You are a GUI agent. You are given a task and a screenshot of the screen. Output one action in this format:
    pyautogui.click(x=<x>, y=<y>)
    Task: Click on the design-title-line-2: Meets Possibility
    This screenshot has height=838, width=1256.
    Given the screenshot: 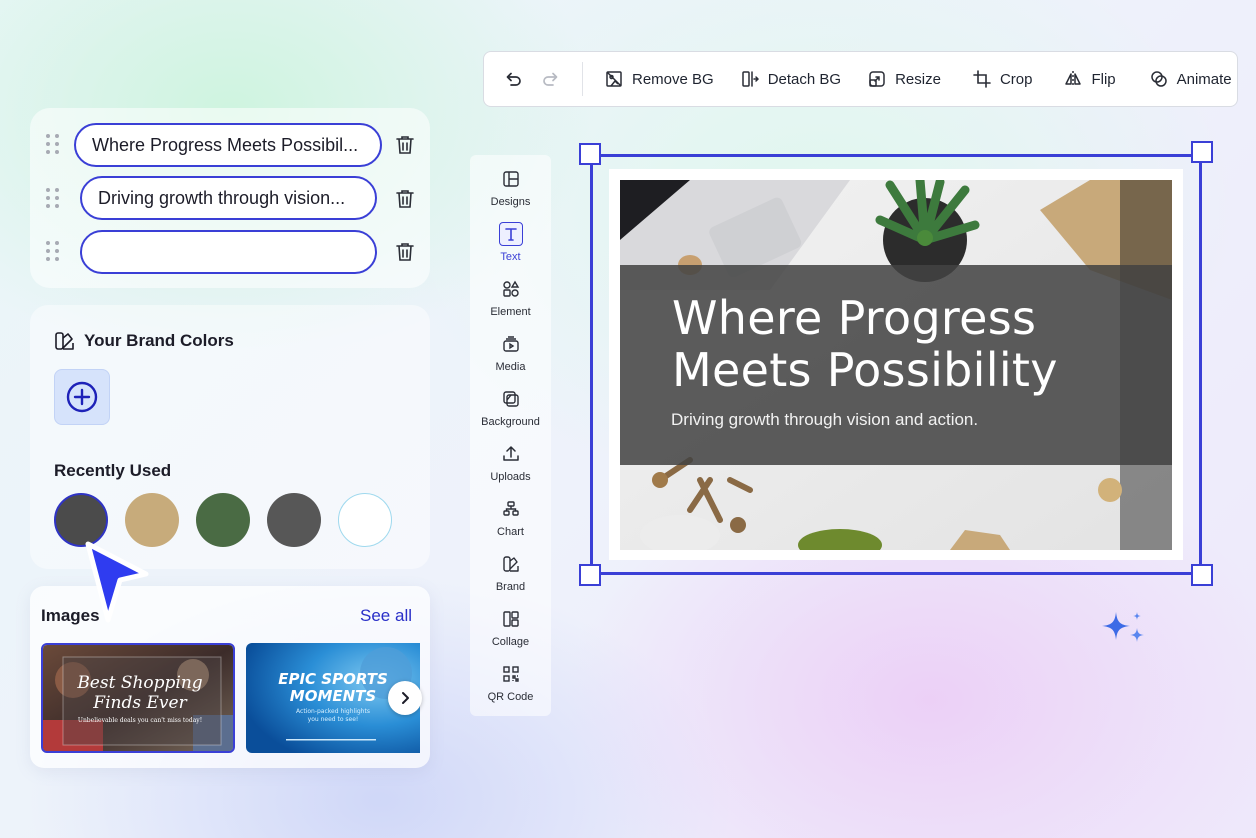 What is the action you would take?
    pyautogui.click(x=865, y=370)
    